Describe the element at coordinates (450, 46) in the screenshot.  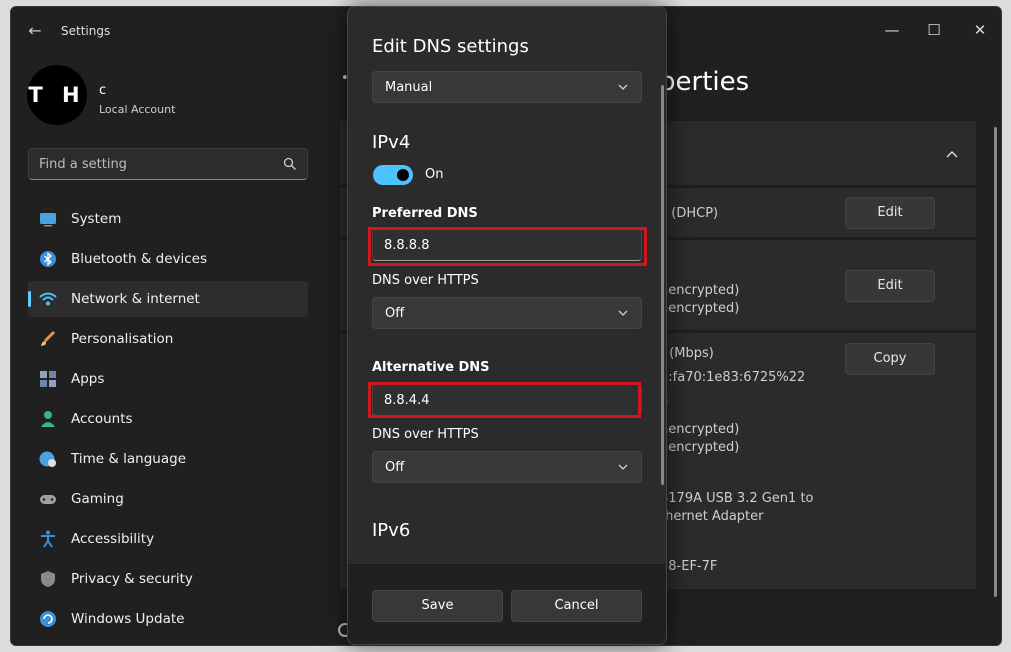
I see `dialog-title: Edit DNS settings` at that location.